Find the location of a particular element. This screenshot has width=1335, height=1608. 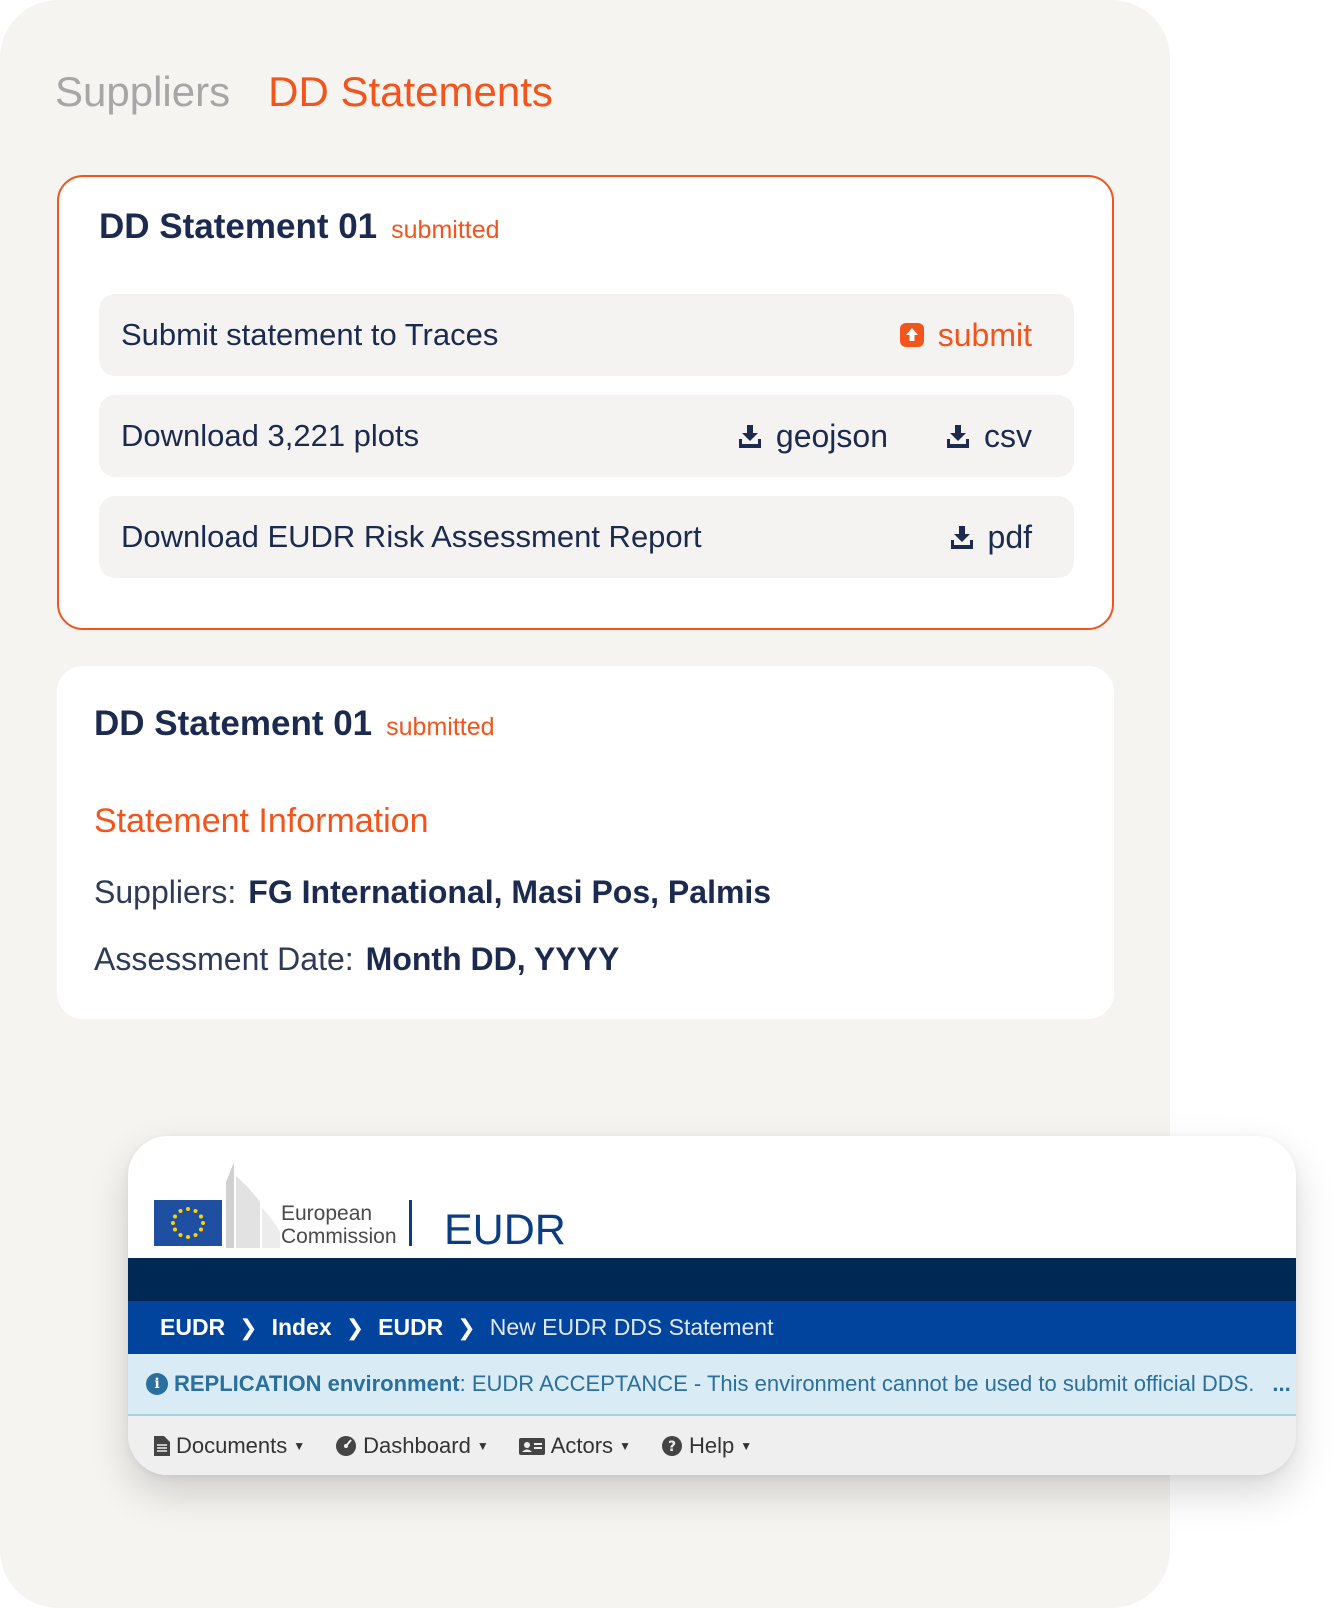

suppliers-value: FG International, Masi Pos, Palmis is located at coordinates (510, 892).